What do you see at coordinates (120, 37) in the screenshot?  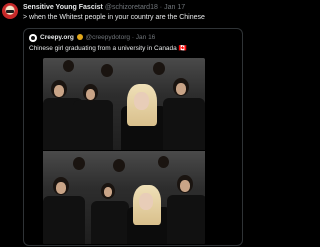 I see `quoted-handle-and-date: @creepydotorg · Jan 16` at bounding box center [120, 37].